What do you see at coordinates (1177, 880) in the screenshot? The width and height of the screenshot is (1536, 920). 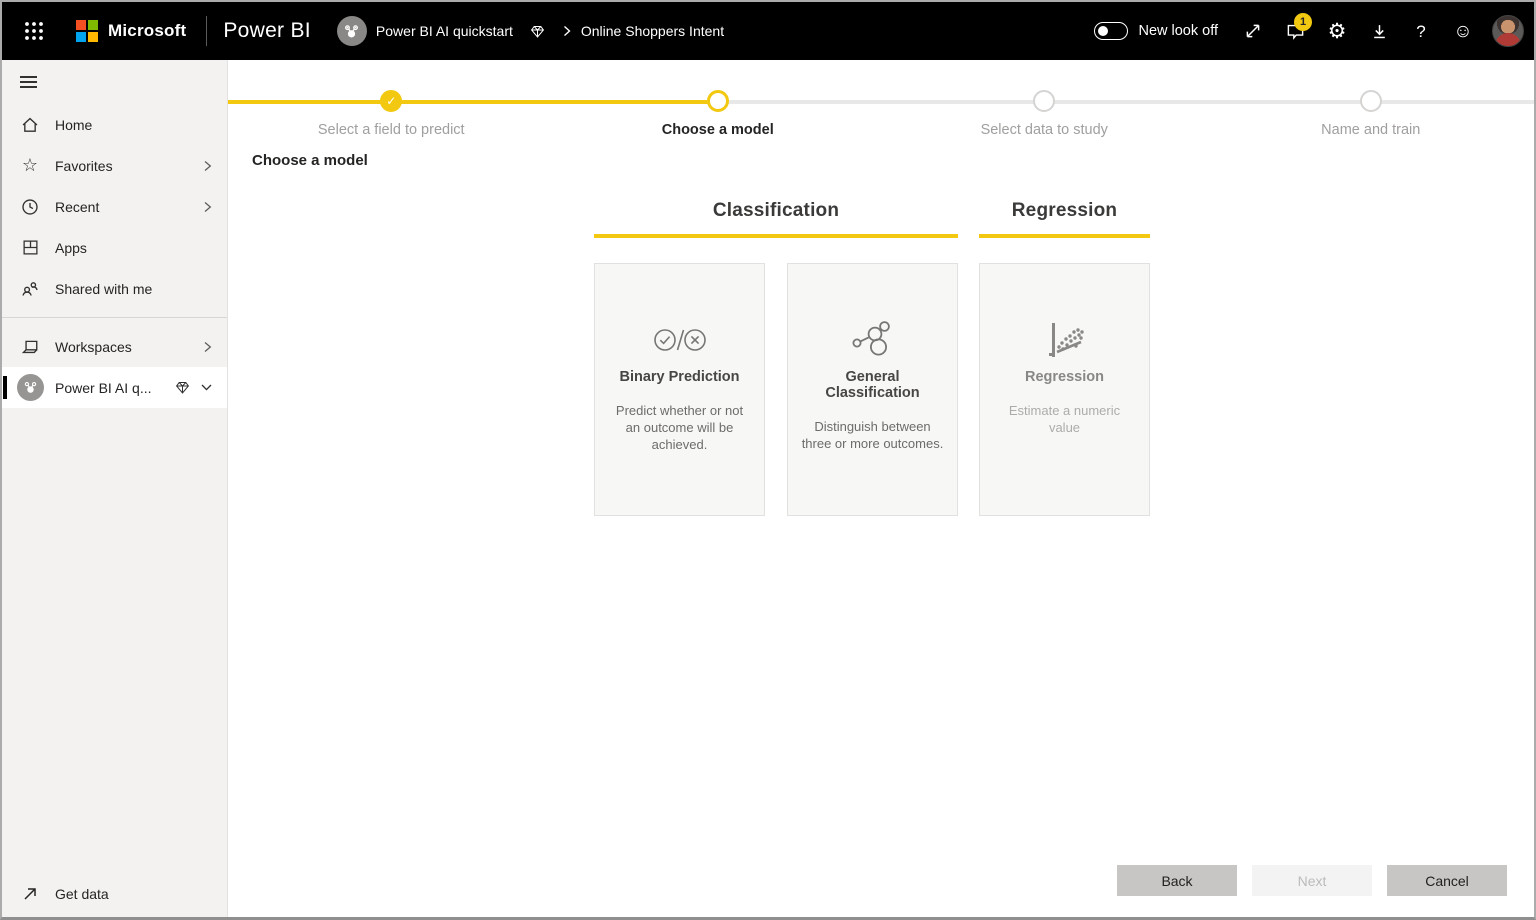 I see `back-button: Back` at bounding box center [1177, 880].